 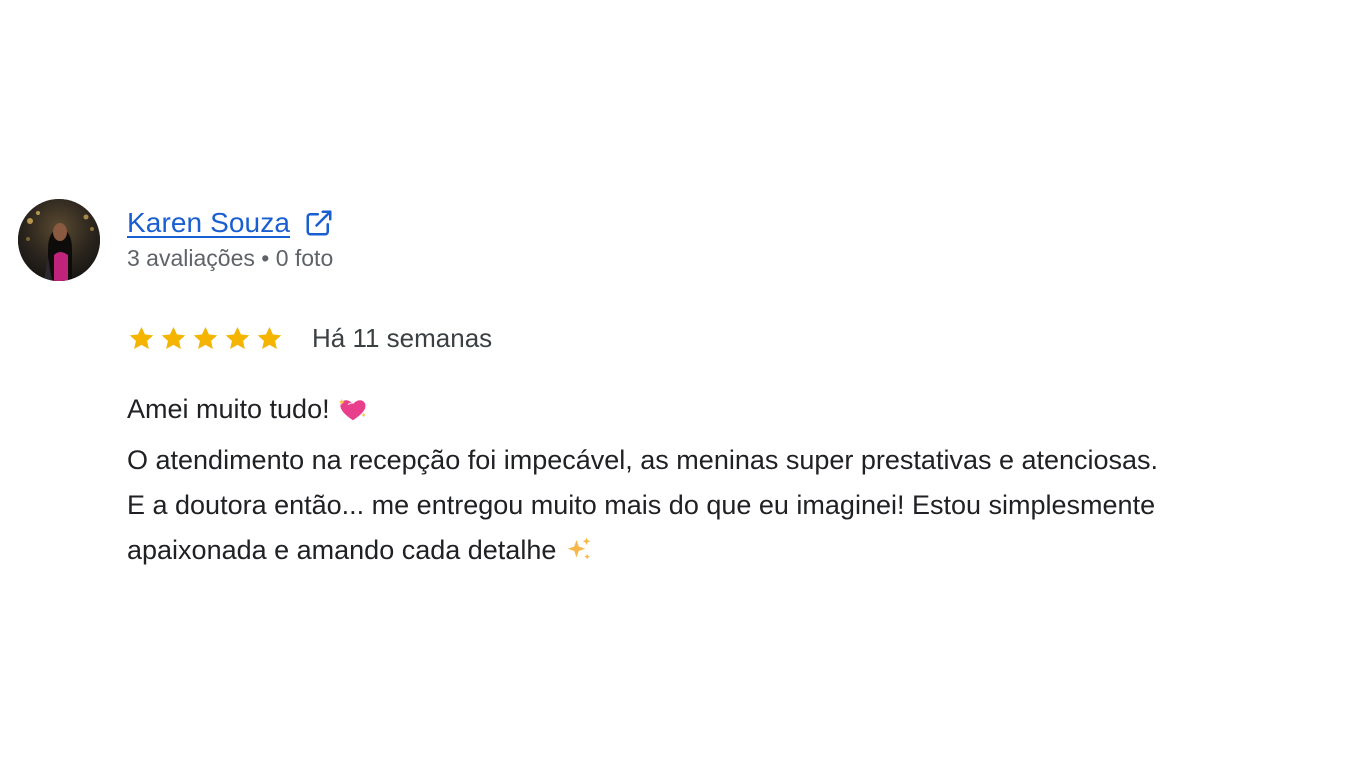 I want to click on author-row: Karen Souza, so click(x=230, y=223).